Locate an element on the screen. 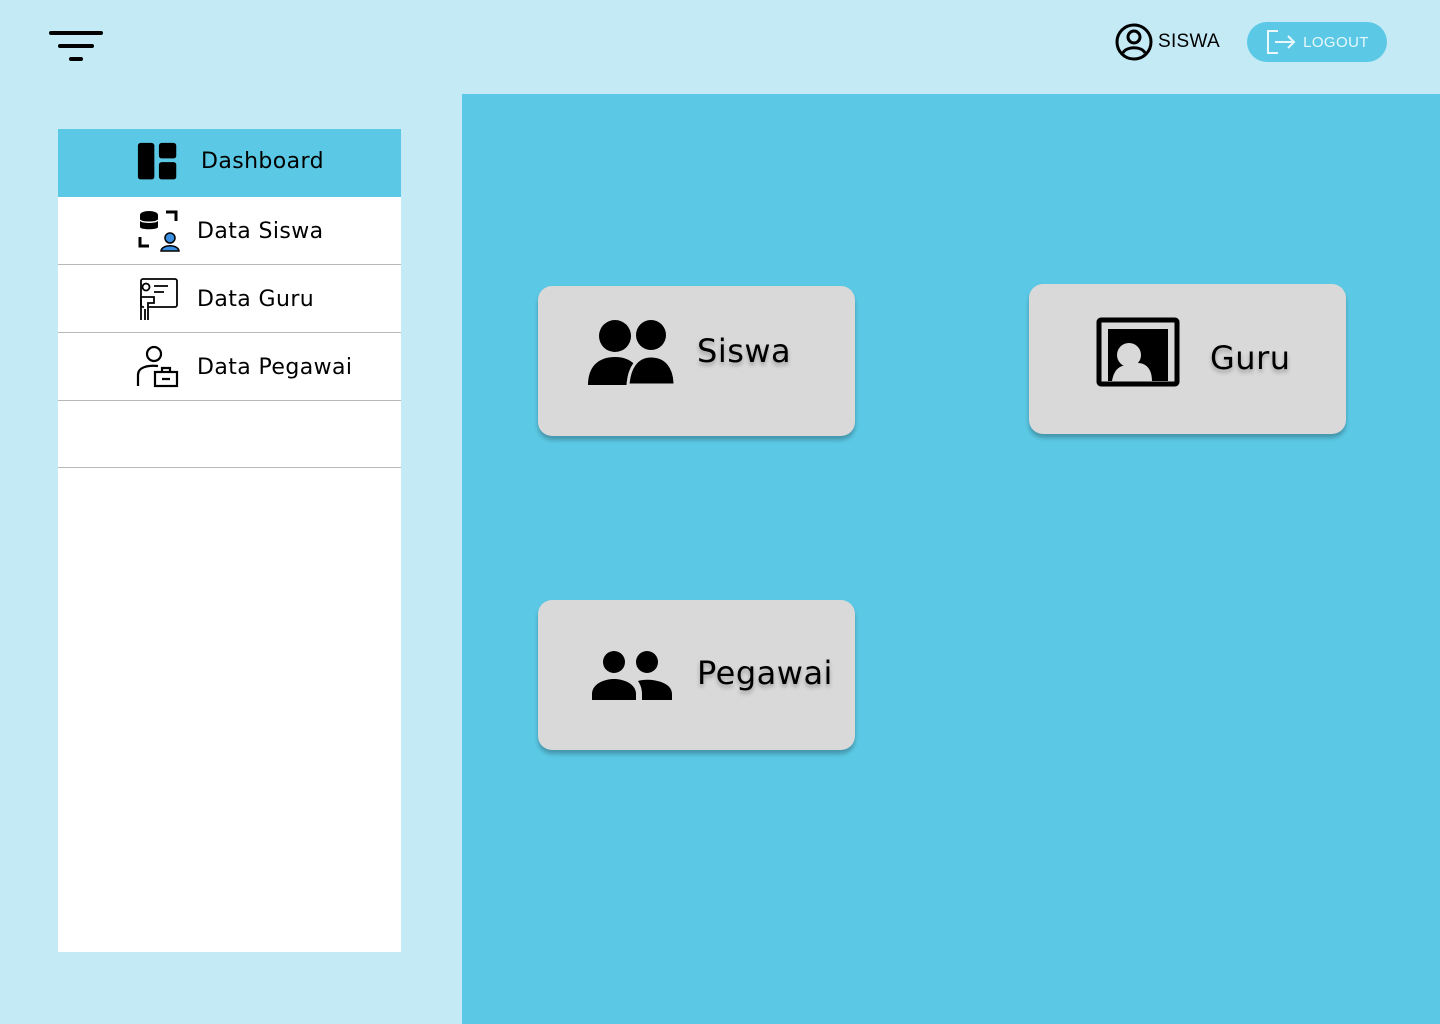  card-siswa: Siswa is located at coordinates (696, 361).